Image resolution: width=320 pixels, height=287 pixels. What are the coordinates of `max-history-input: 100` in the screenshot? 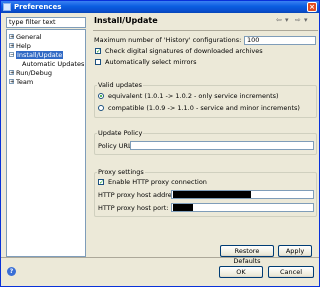 It's located at (280, 40).